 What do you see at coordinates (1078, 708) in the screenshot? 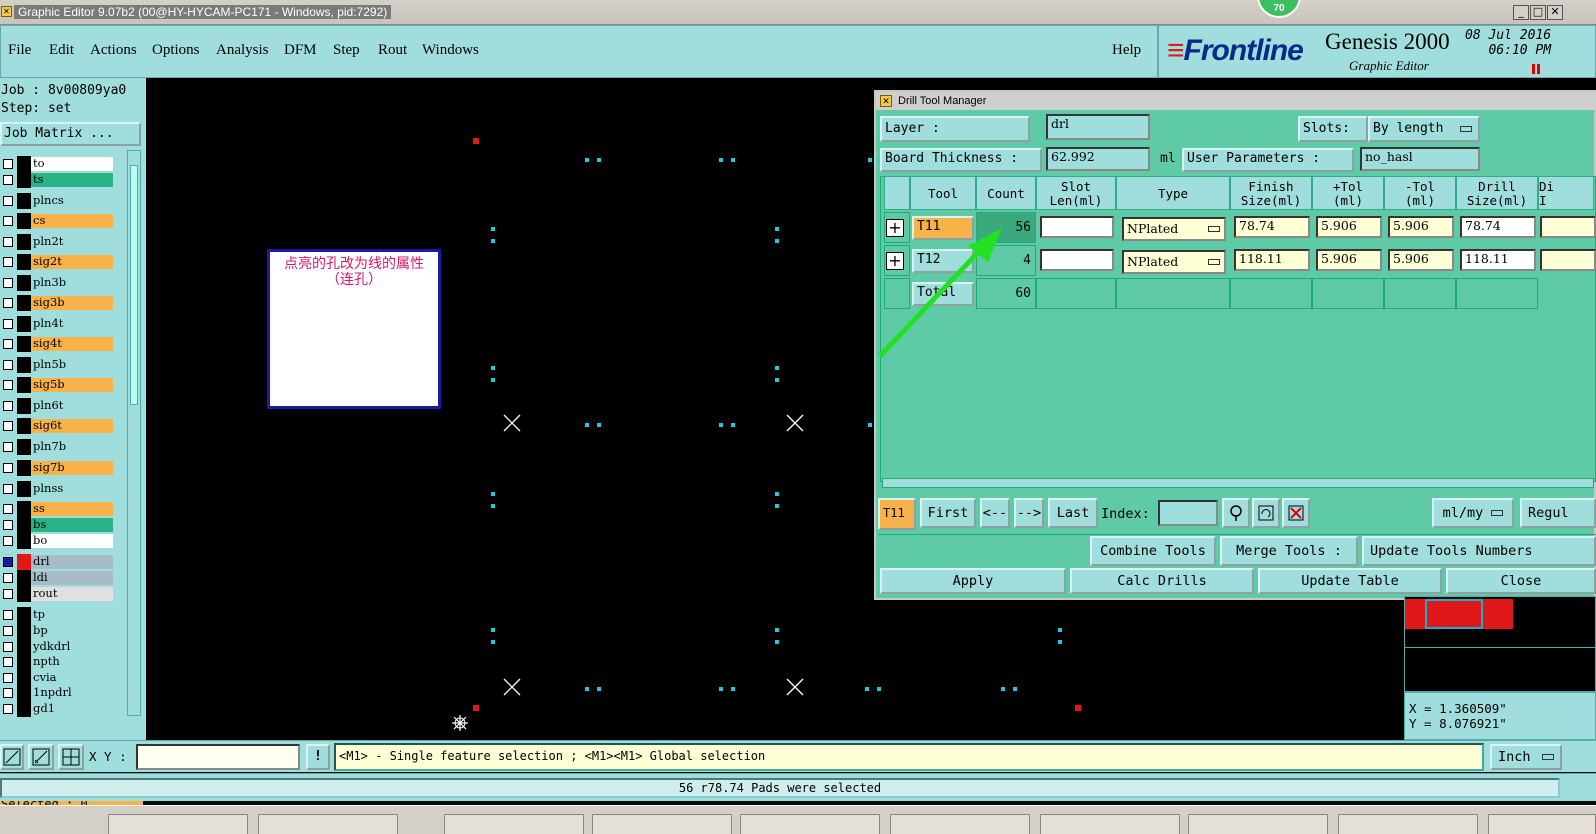
I see `fiducial-marker` at bounding box center [1078, 708].